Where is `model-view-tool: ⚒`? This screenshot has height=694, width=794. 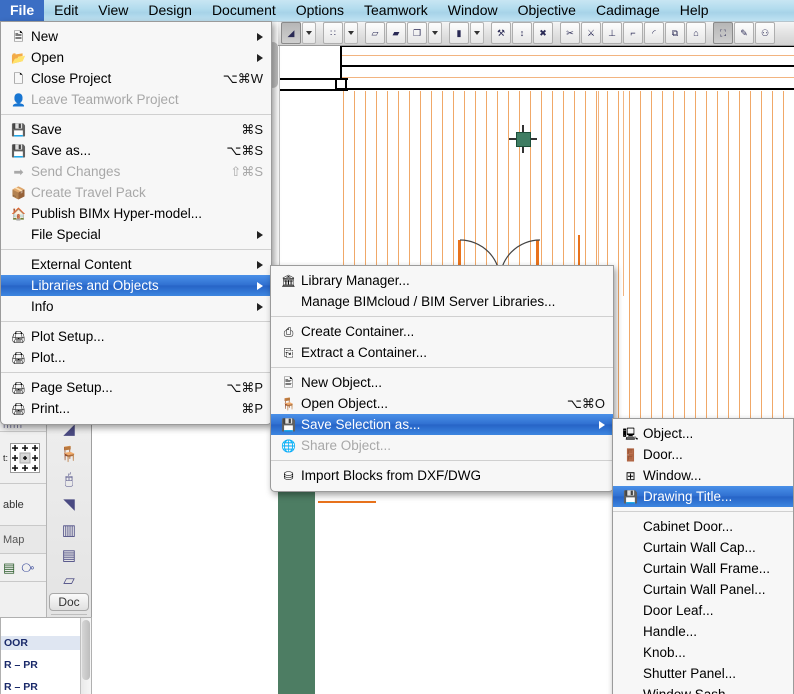 model-view-tool: ⚒ is located at coordinates (501, 33).